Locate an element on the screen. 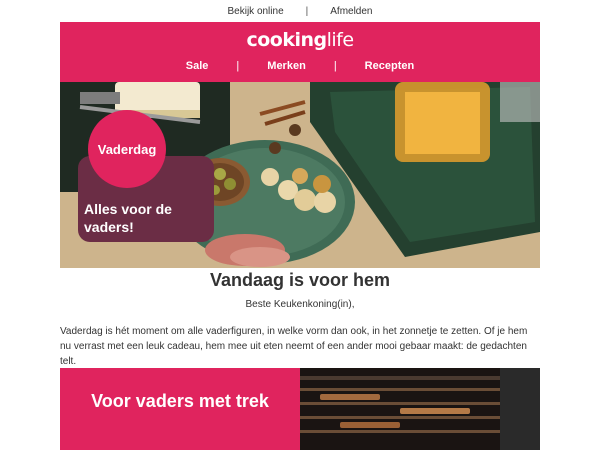 The width and height of the screenshot is (600, 450). promo-banner: Voor vaders met trek is located at coordinates (300, 409).